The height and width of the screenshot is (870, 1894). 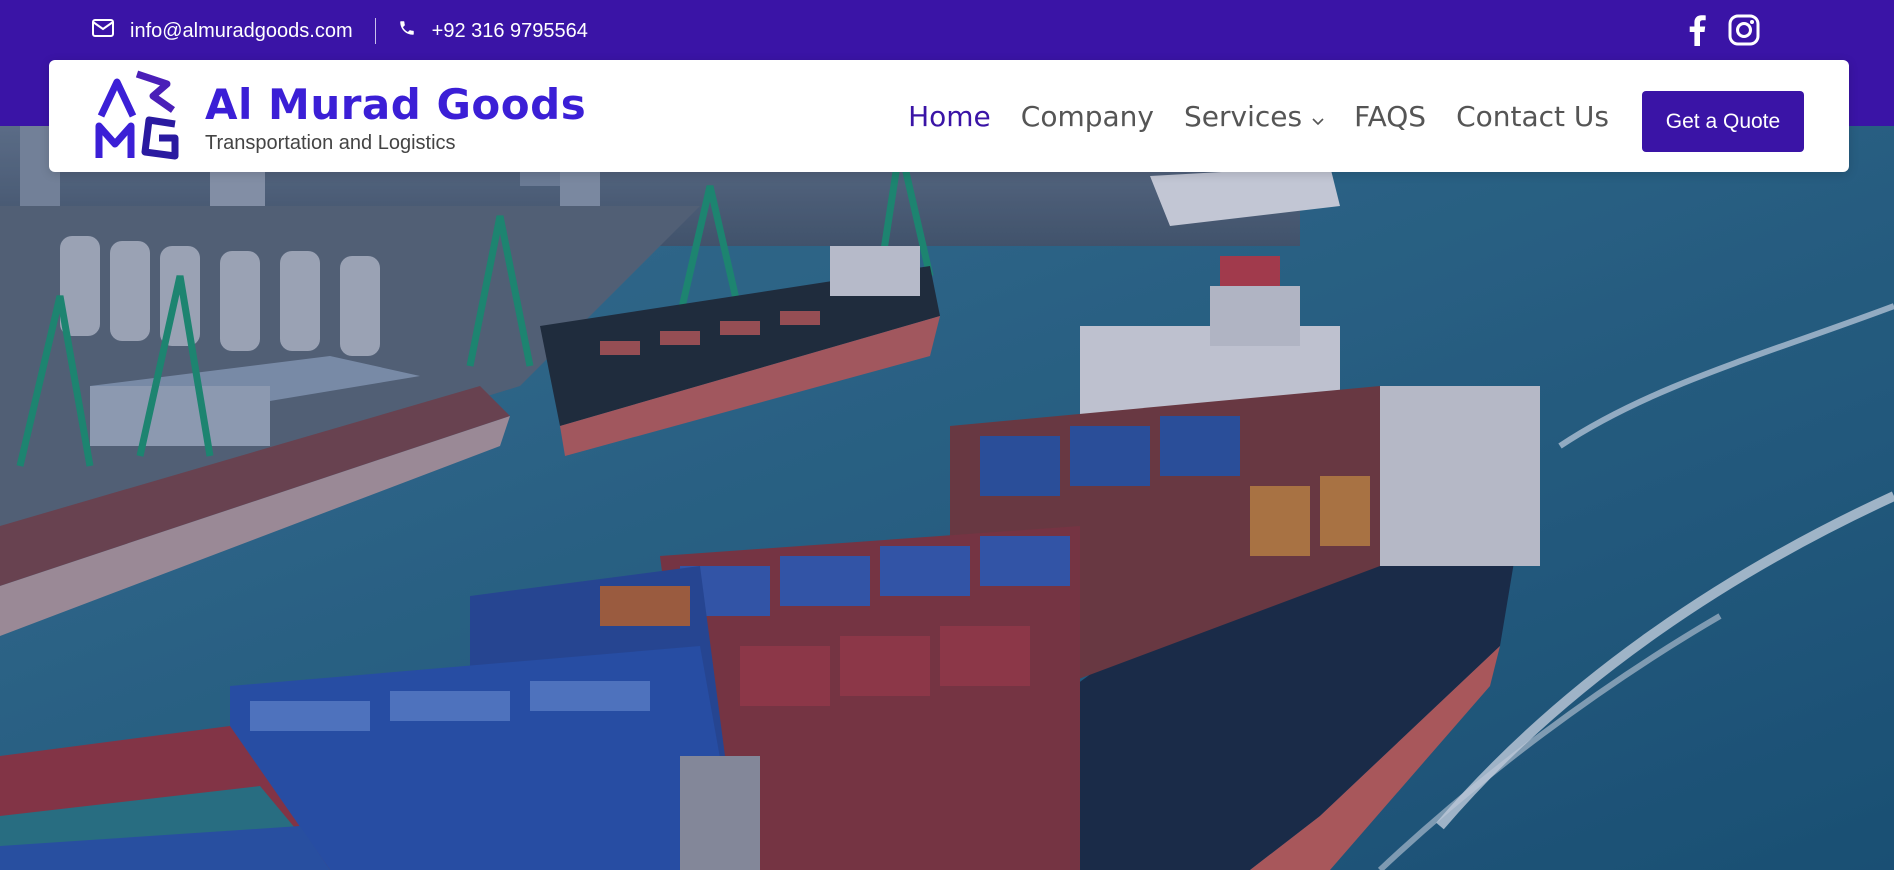 What do you see at coordinates (241, 30) in the screenshot?
I see `email-text: info@almuradgoods.com` at bounding box center [241, 30].